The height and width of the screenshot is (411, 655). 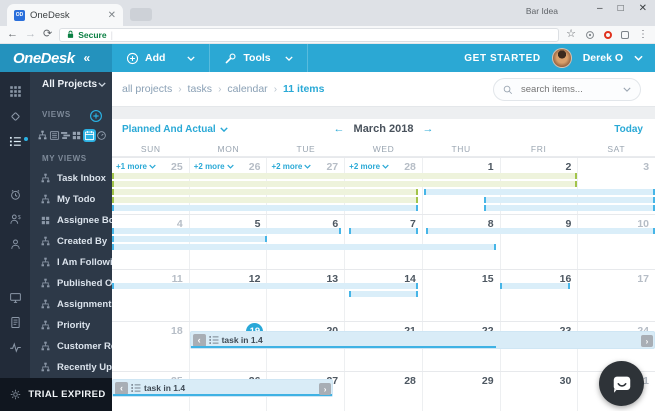 I want to click on browser-tab: OD OneDesk ✕, so click(x=65, y=15).